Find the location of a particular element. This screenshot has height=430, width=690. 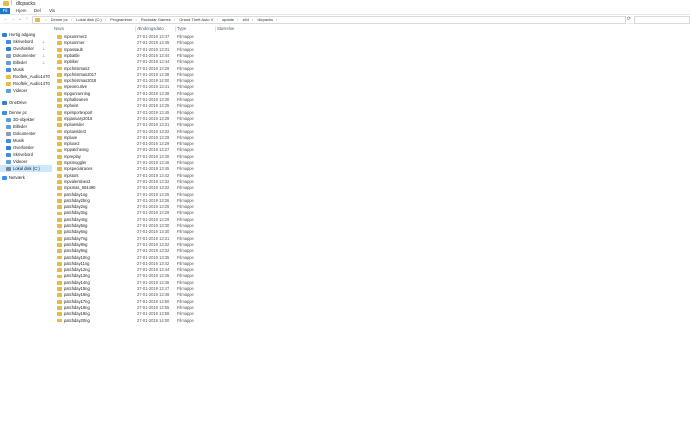

sidebar-item-label: Videoer is located at coordinates (20, 90).